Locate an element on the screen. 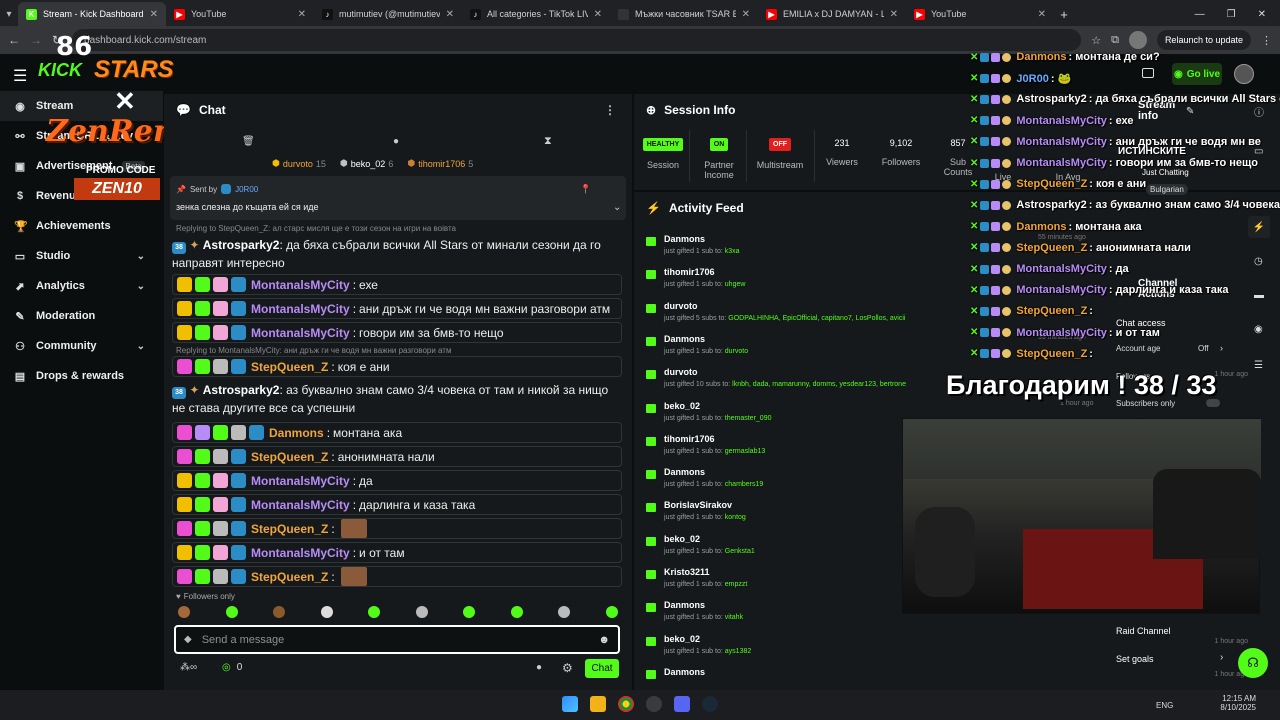 The height and width of the screenshot is (720, 1280). chat-username: Astrosparky2 is located at coordinates (241, 390).